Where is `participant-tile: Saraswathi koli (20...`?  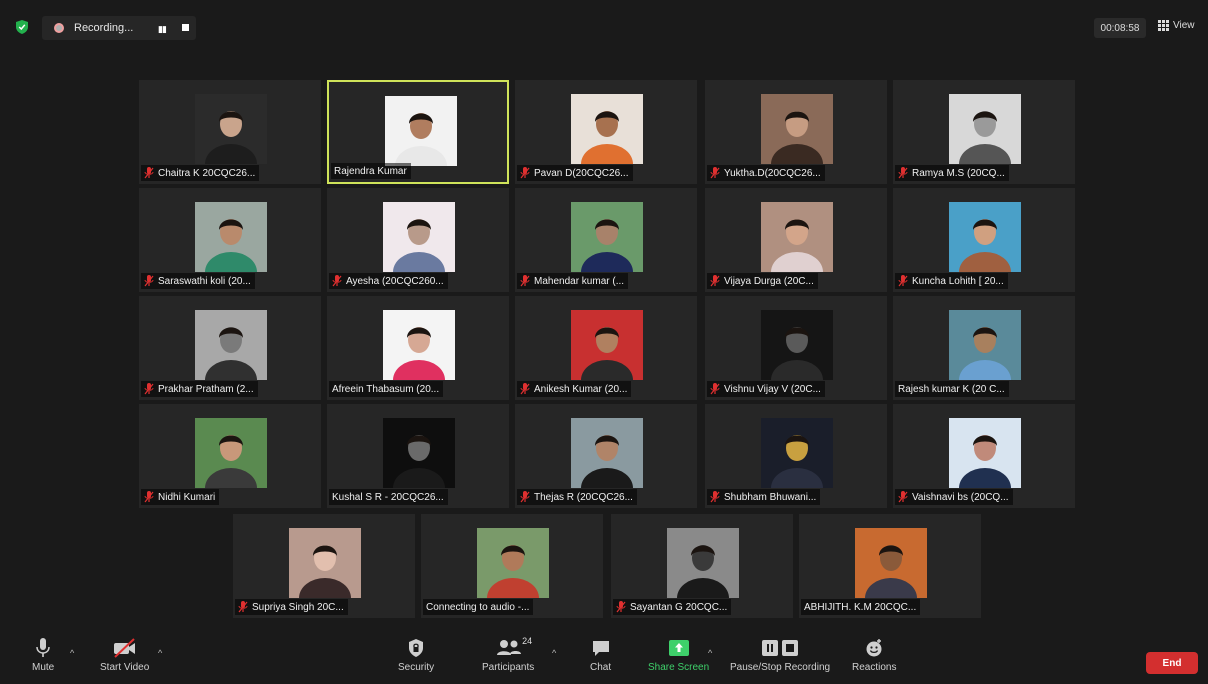
participant-tile: Saraswathi koli (20... is located at coordinates (230, 240).